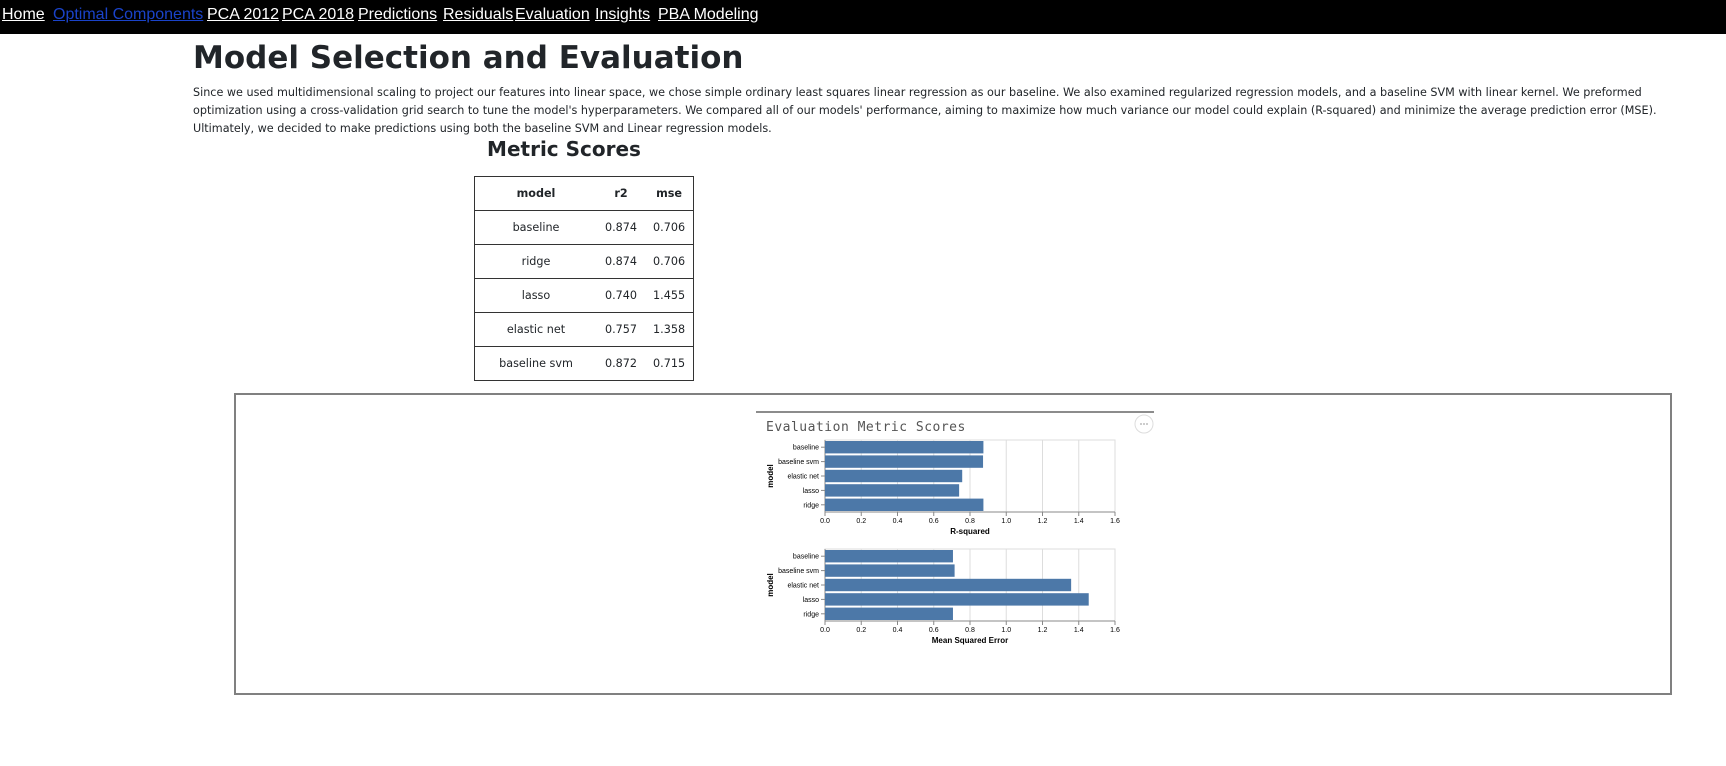  Describe the element at coordinates (564, 149) in the screenshot. I see `metric-scores-heading: Metric Scores` at that location.